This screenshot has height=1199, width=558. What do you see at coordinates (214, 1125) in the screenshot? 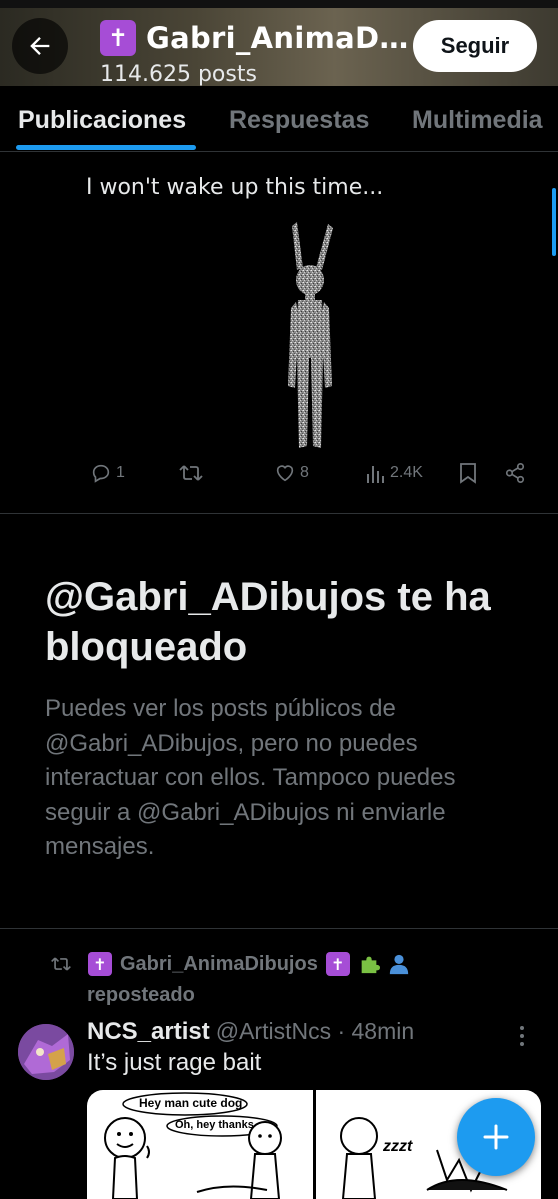
I see `comic-bubble-text: Oh, hey thanks` at bounding box center [214, 1125].